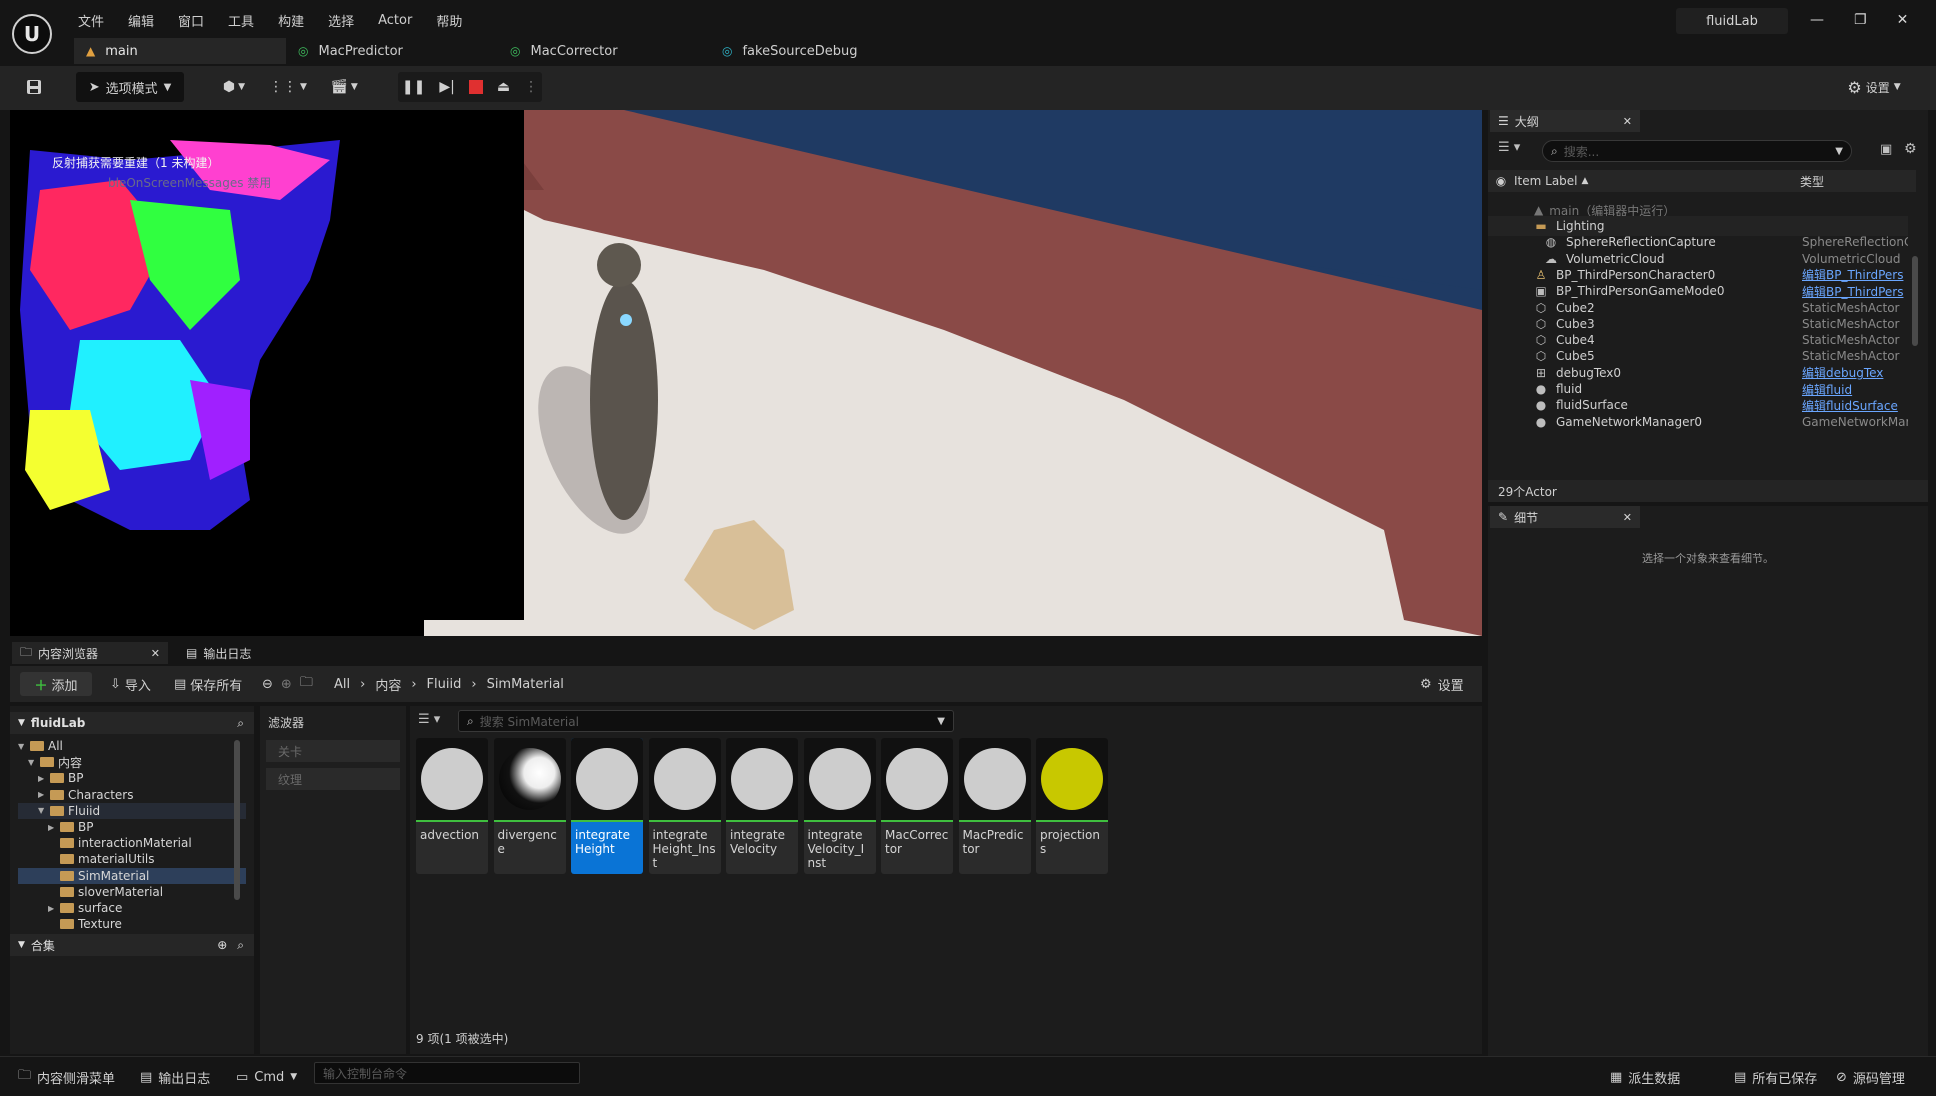  Describe the element at coordinates (531, 87) in the screenshot. I see `more-icon: ⋮` at that location.